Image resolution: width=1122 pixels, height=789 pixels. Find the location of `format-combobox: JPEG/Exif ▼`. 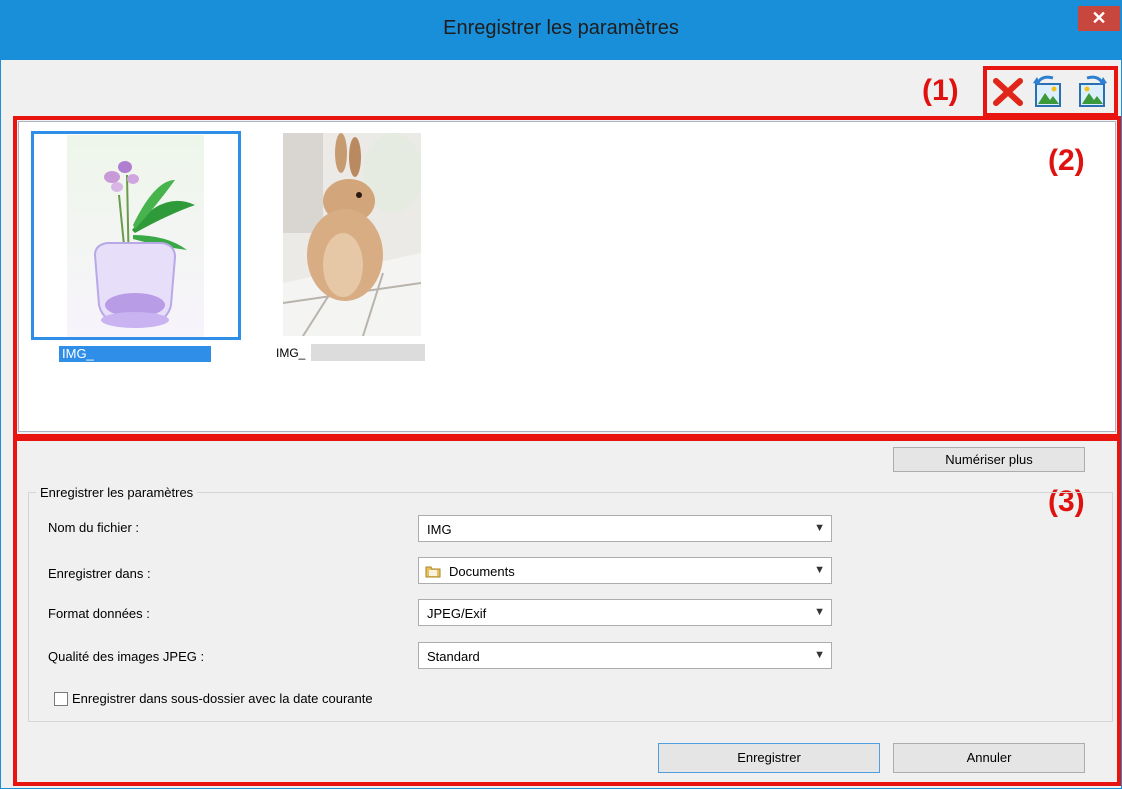

format-combobox: JPEG/Exif ▼ is located at coordinates (625, 612).